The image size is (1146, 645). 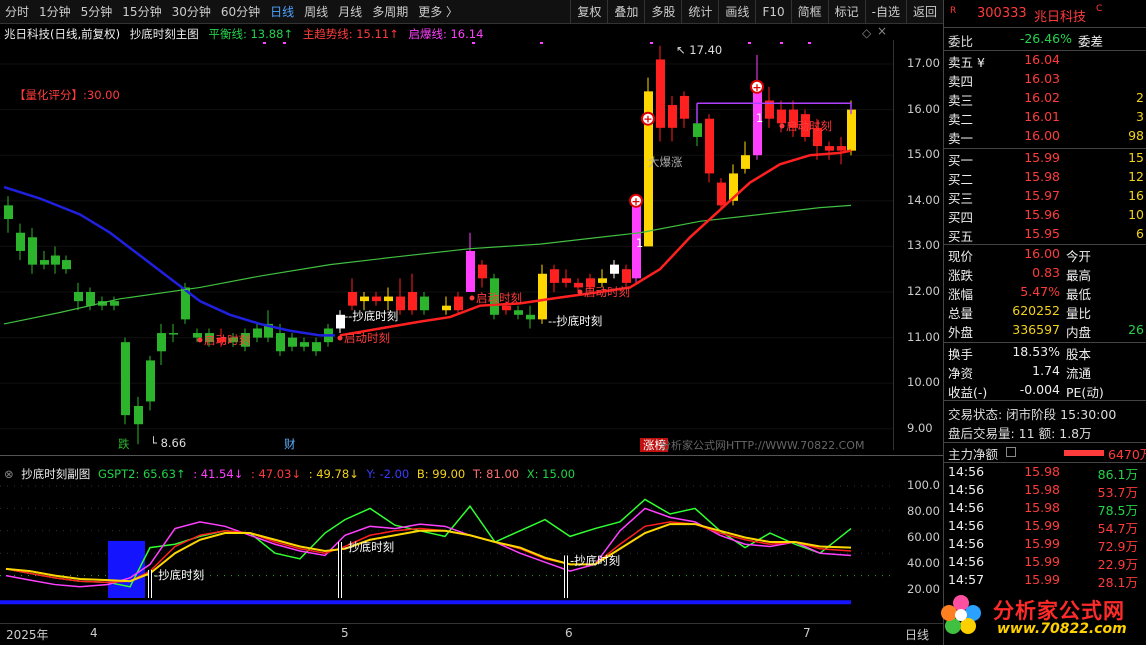 What do you see at coordinates (588, 12) in the screenshot?
I see `tool-button-0: 复权` at bounding box center [588, 12].